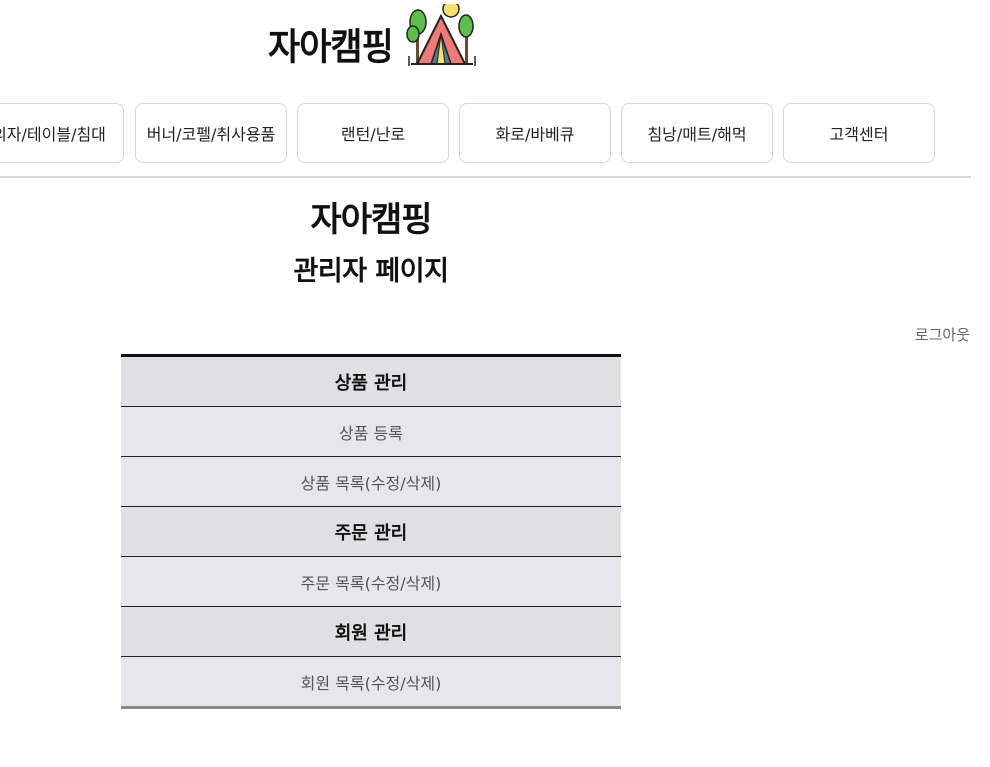  What do you see at coordinates (371, 382) in the screenshot?
I see `product-management-header: 상품 관리` at bounding box center [371, 382].